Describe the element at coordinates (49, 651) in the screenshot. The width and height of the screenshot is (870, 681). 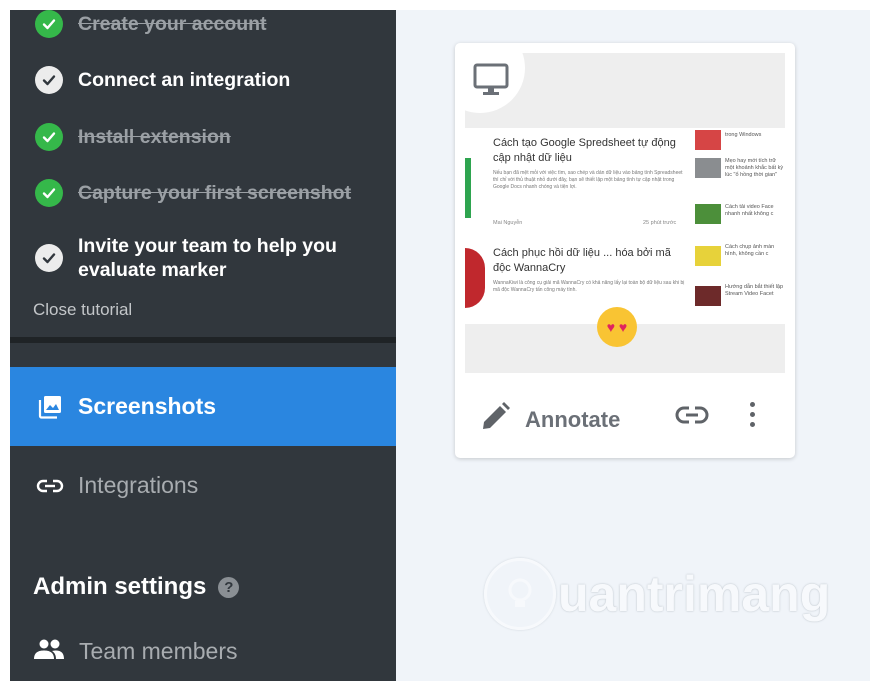
I see `people-icon` at that location.